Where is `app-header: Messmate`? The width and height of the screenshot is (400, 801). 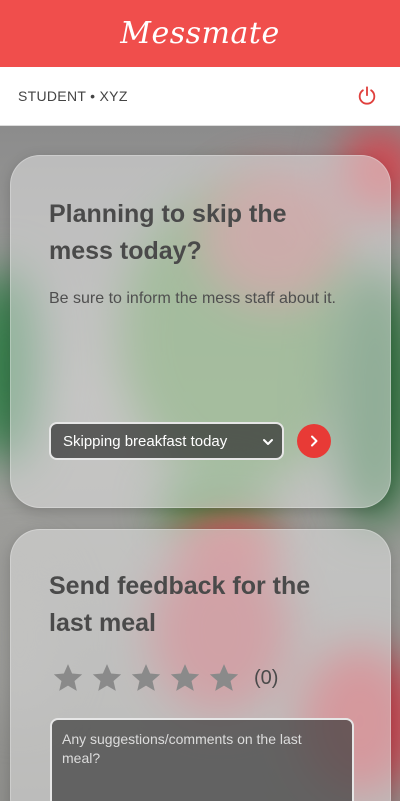 app-header: Messmate is located at coordinates (200, 33).